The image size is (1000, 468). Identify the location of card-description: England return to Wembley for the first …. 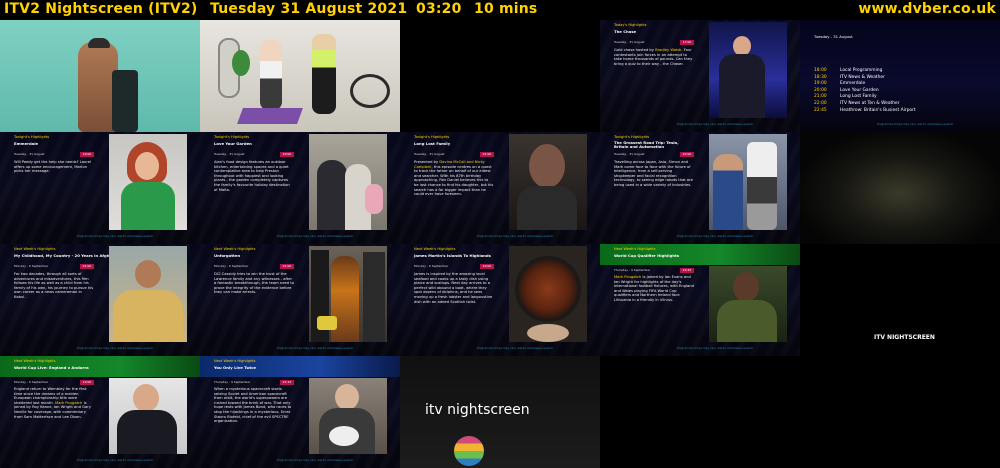
(52, 403).